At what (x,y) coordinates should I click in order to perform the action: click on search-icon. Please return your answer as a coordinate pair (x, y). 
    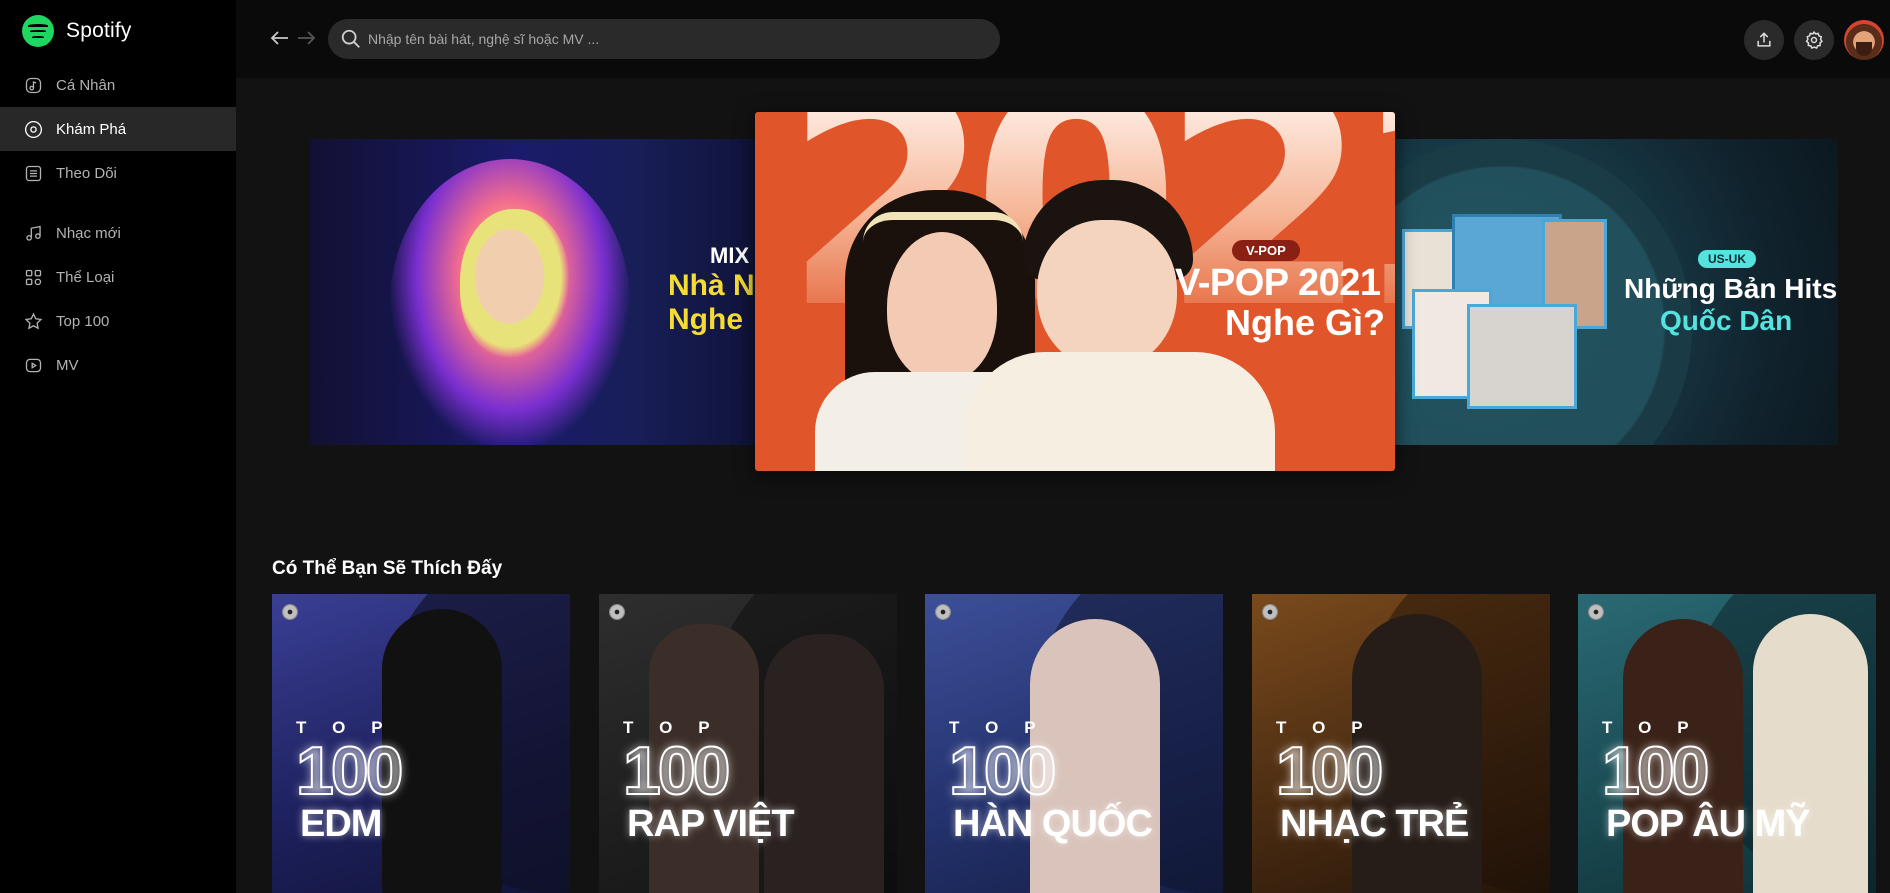
    Looking at the image, I should click on (350, 38).